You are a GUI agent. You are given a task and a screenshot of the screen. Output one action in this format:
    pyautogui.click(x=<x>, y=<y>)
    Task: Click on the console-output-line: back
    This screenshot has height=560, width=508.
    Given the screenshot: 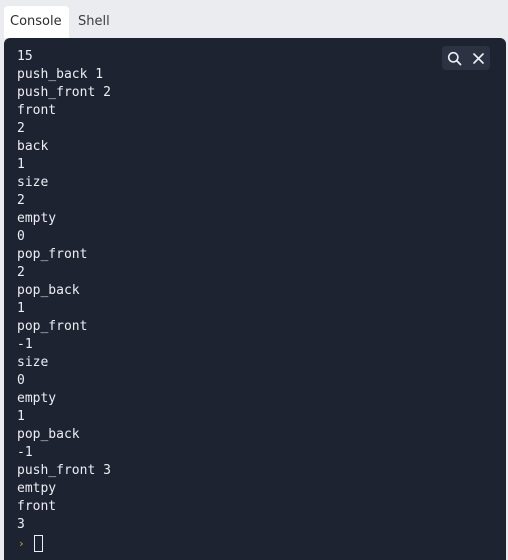 What is the action you would take?
    pyautogui.click(x=33, y=146)
    